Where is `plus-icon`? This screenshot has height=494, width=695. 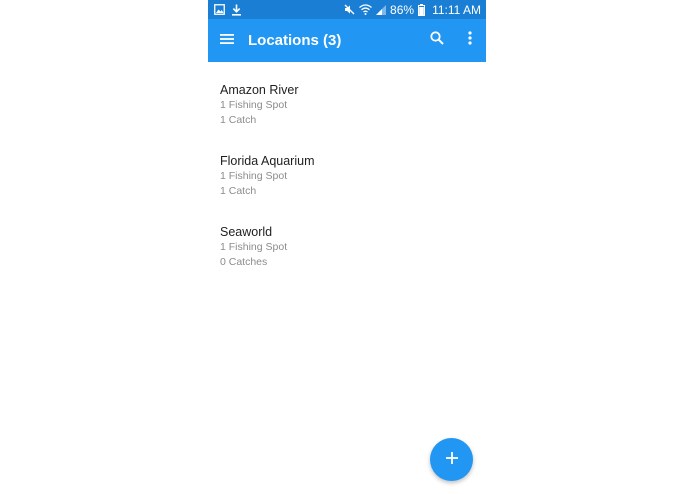
plus-icon is located at coordinates (451, 460).